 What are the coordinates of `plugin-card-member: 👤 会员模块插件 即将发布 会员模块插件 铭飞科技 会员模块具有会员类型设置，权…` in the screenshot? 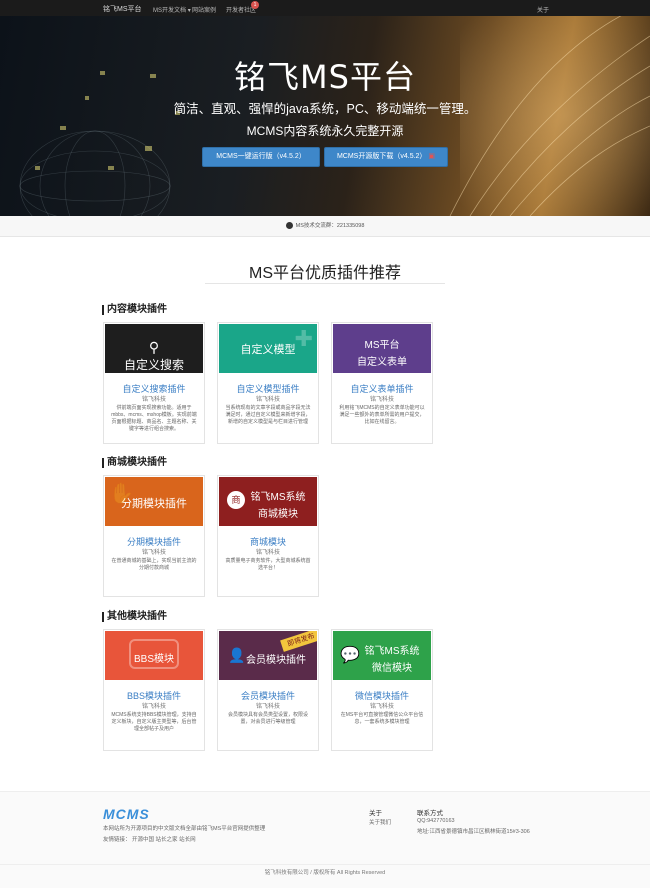 It's located at (268, 690).